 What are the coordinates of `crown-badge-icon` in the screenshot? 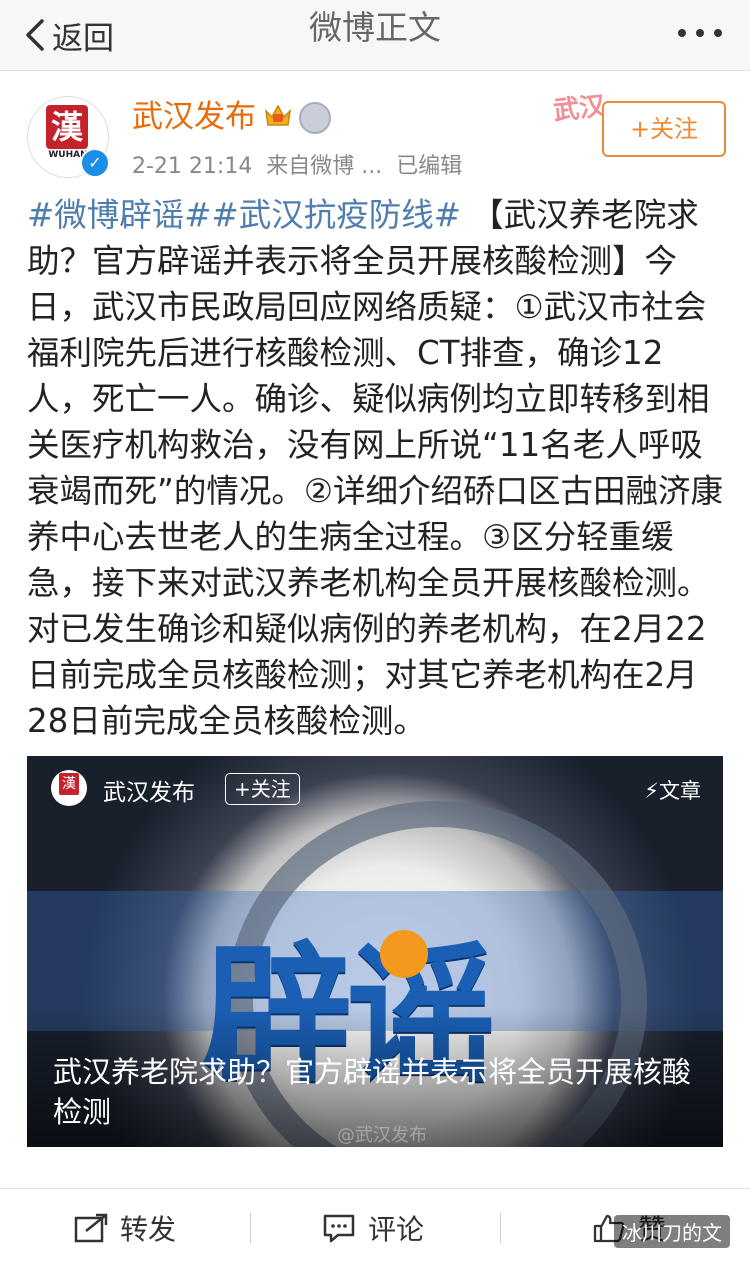 It's located at (278, 116).